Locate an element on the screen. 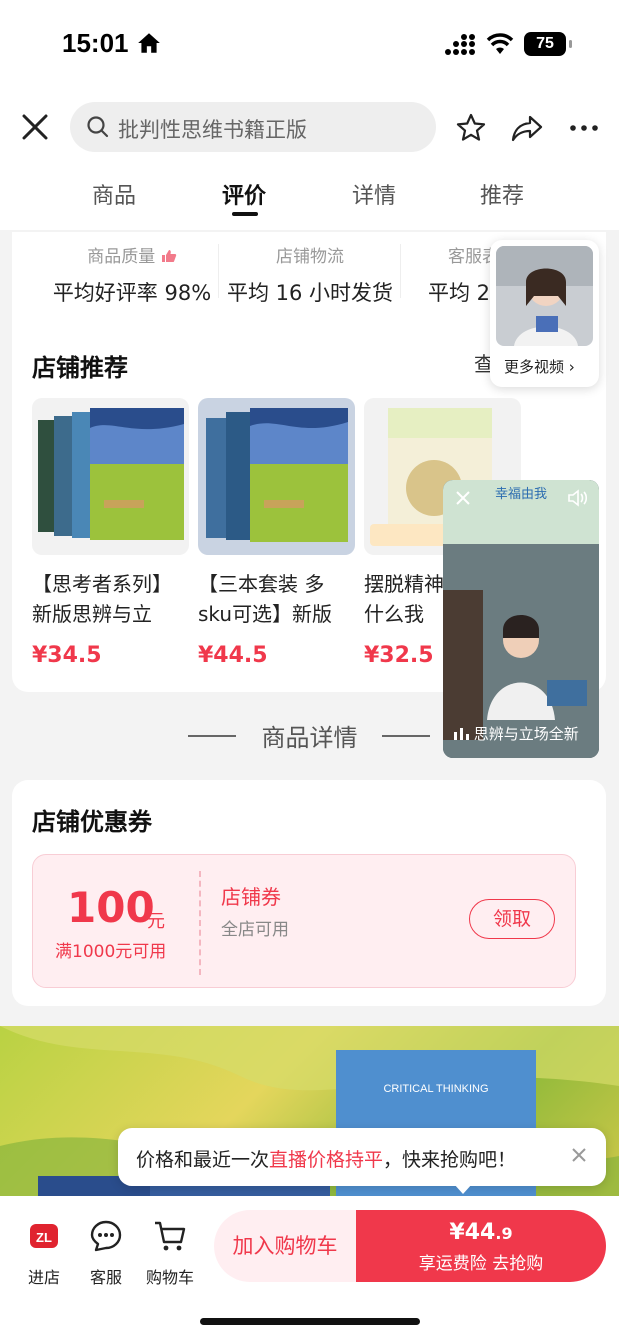 Image resolution: width=619 pixels, height=1341 pixels. status-bar: 15:01 75 is located at coordinates (309, 46).